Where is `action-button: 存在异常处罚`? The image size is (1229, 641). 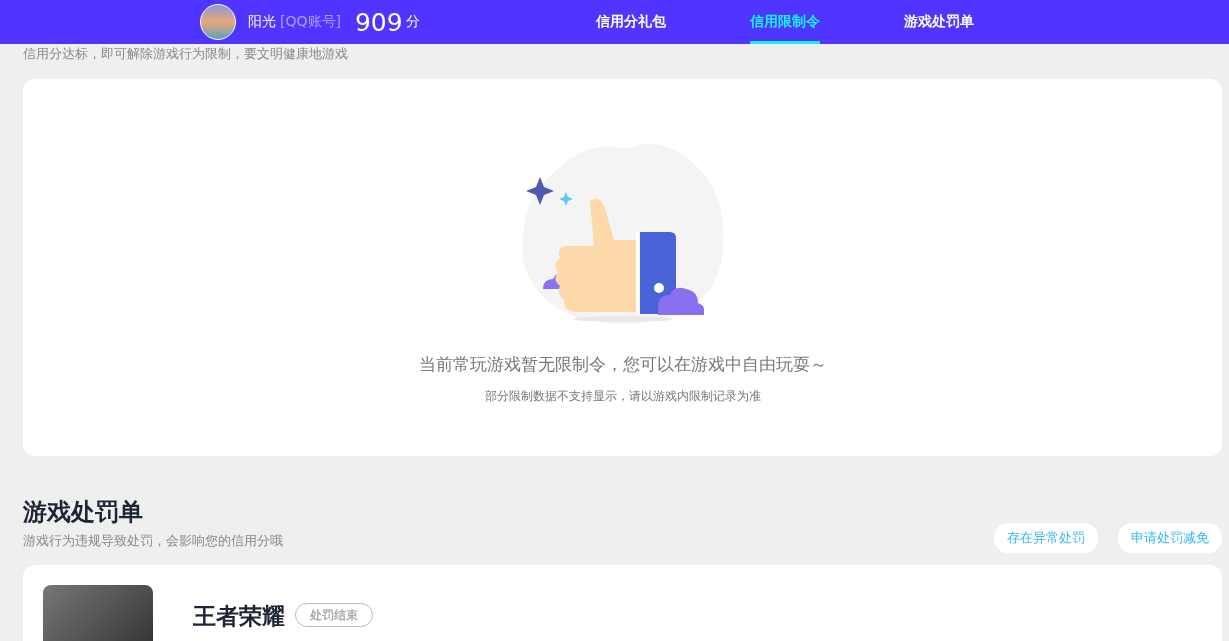
action-button: 存在异常处罚 is located at coordinates (1046, 538).